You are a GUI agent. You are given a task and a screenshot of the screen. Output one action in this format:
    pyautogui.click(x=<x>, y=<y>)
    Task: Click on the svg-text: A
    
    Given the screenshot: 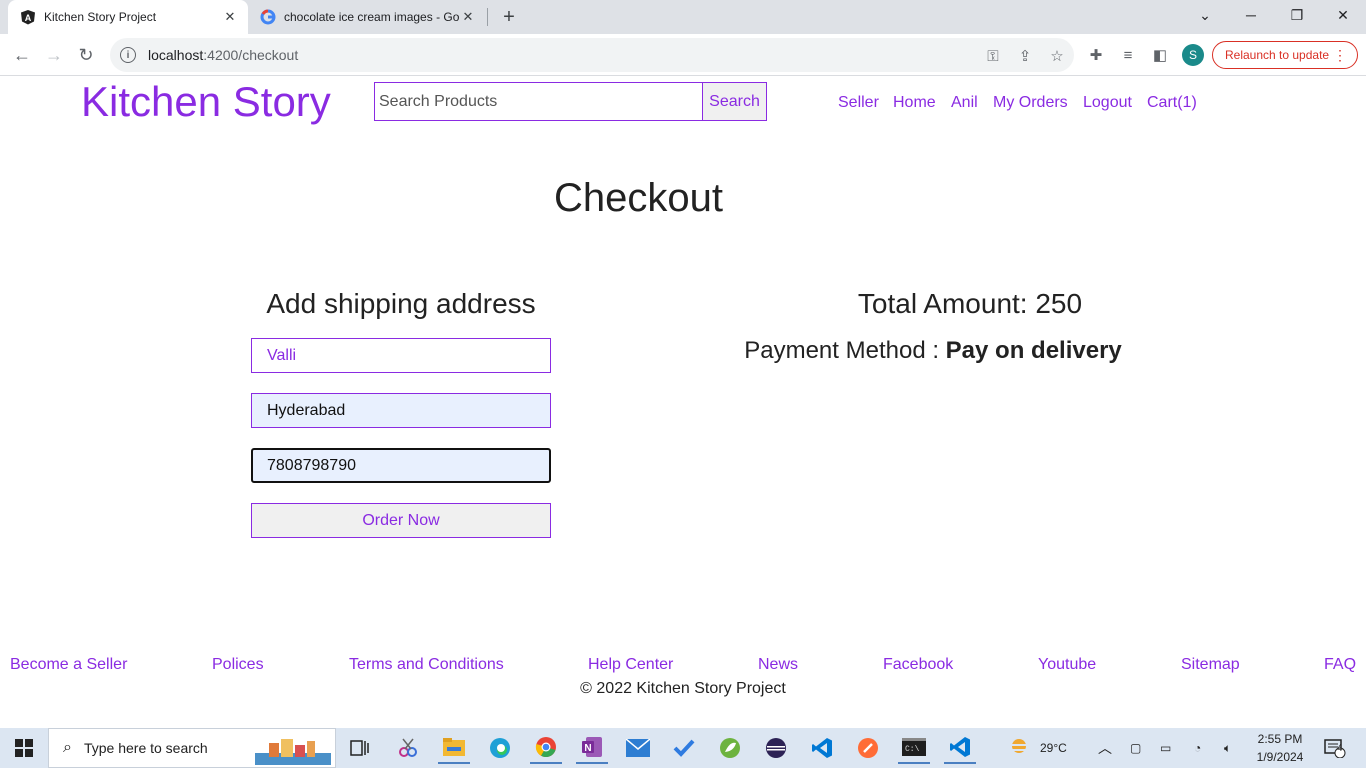 What is the action you would take?
    pyautogui.click(x=28, y=18)
    